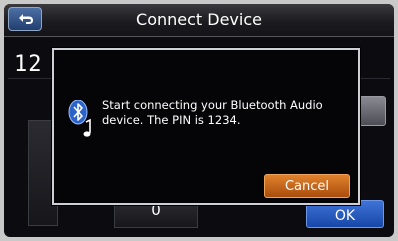  Describe the element at coordinates (307, 186) in the screenshot. I see `cancel-button: Cancel` at that location.